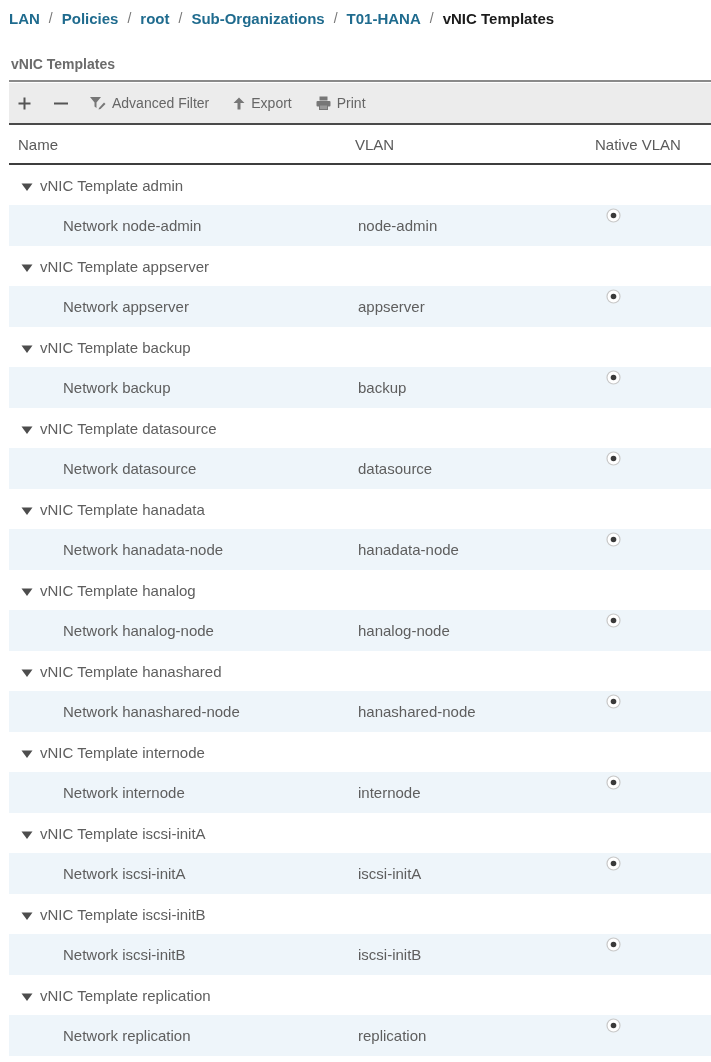 The width and height of the screenshot is (711, 1062). I want to click on network-row: Network hanashared-node hanashared-node, so click(360, 711).